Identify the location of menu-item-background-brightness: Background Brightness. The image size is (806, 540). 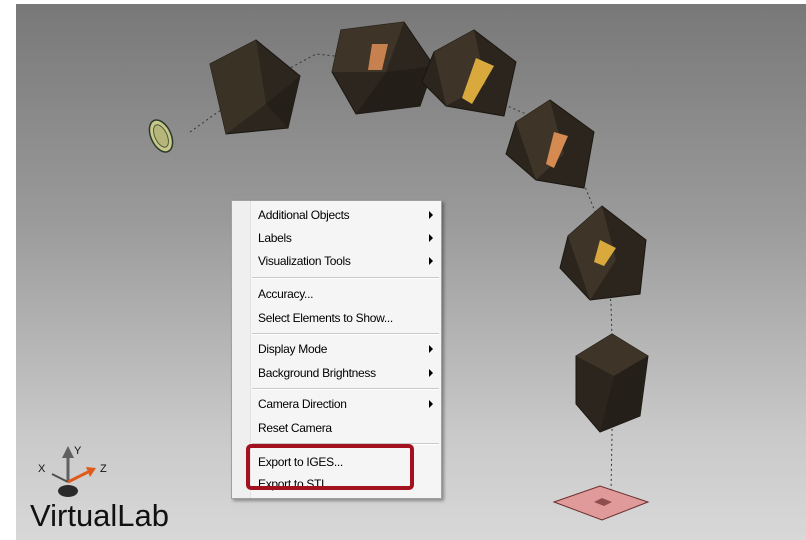
(345, 373).